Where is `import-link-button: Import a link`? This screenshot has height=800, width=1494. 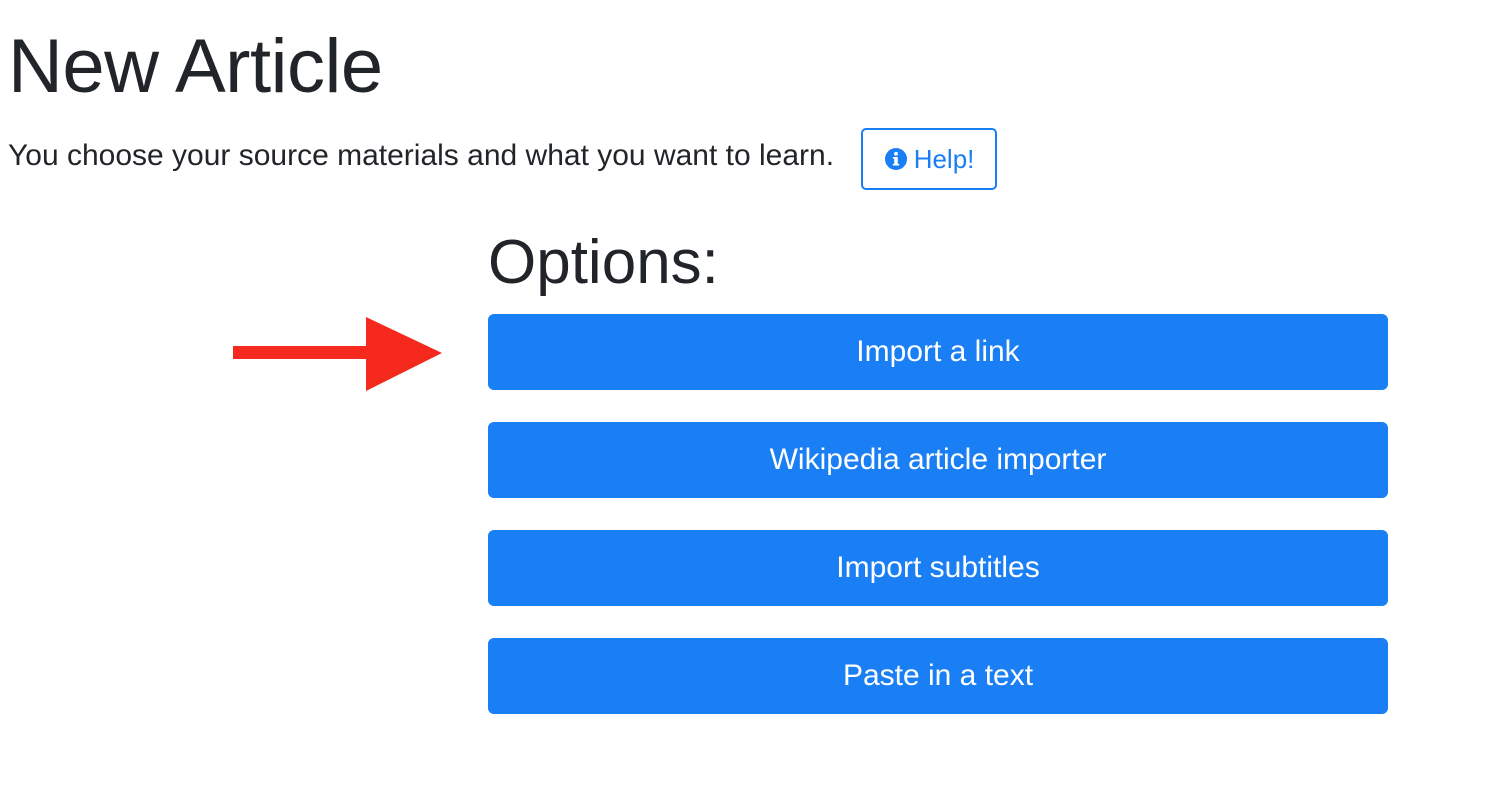
import-link-button: Import a link is located at coordinates (938, 352).